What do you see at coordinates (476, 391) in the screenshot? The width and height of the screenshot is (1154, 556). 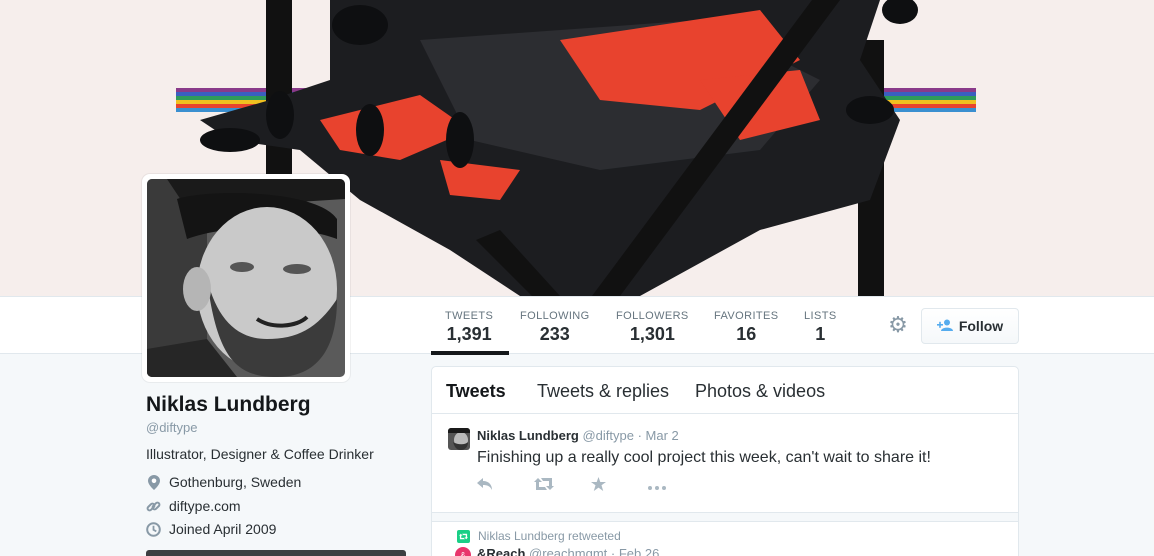 I see `tab-tweets: Tweets` at bounding box center [476, 391].